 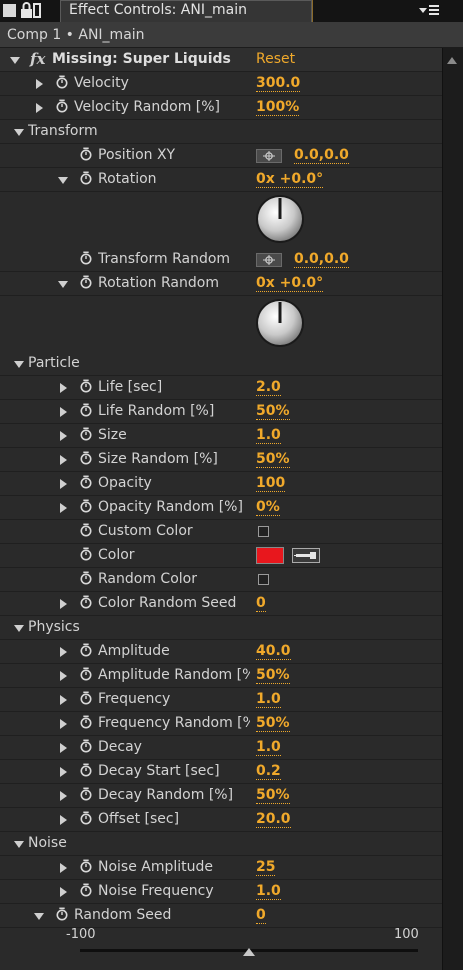 I want to click on property-row-decay-random: Decay Random [%] 50%, so click(x=221, y=796).